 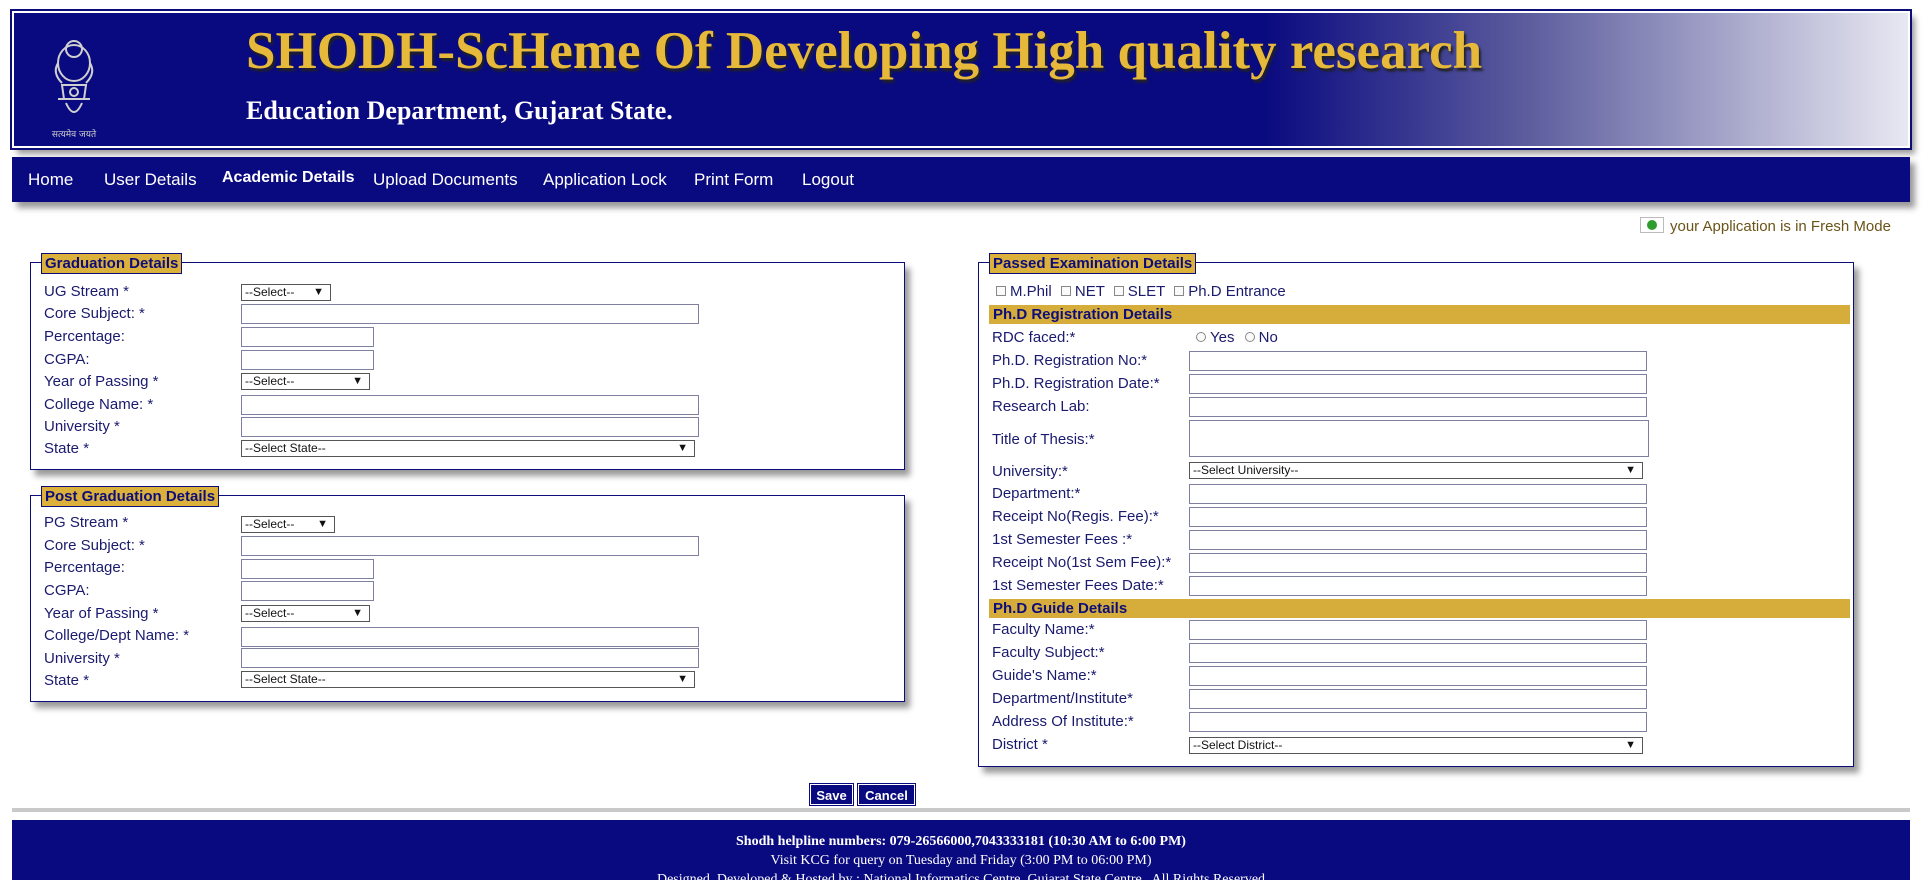 What do you see at coordinates (94, 313) in the screenshot?
I see `core-subject-label: Core Subject: *` at bounding box center [94, 313].